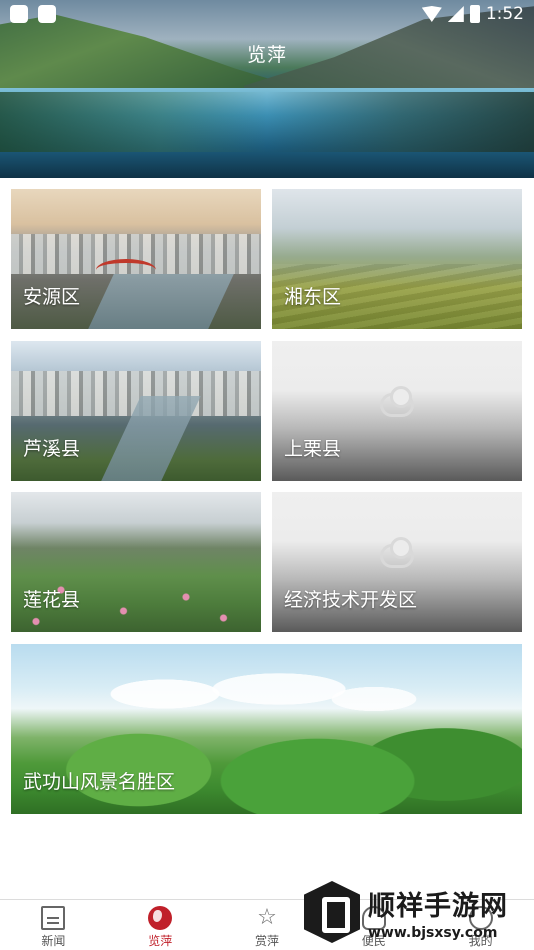 The image size is (534, 950). Describe the element at coordinates (313, 449) in the screenshot. I see `tile-label: 上栗县` at that location.